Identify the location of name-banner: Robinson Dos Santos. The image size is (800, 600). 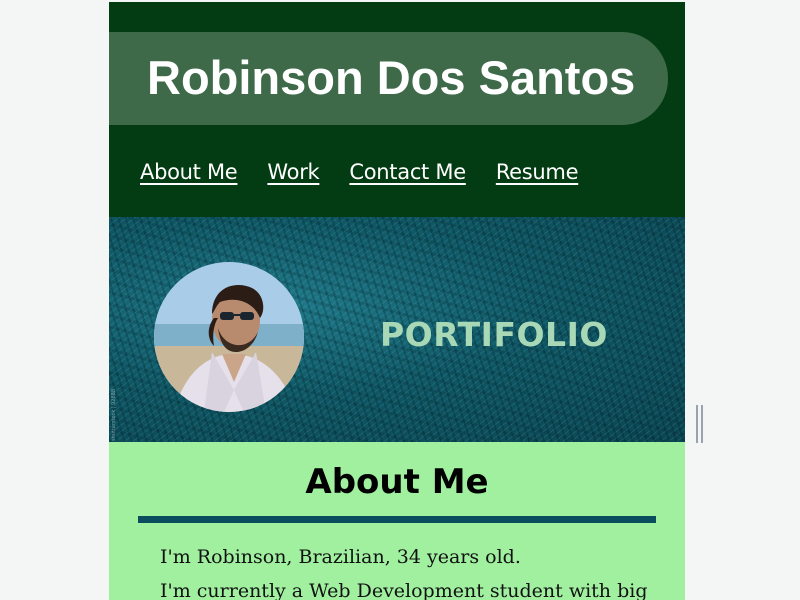
(388, 78).